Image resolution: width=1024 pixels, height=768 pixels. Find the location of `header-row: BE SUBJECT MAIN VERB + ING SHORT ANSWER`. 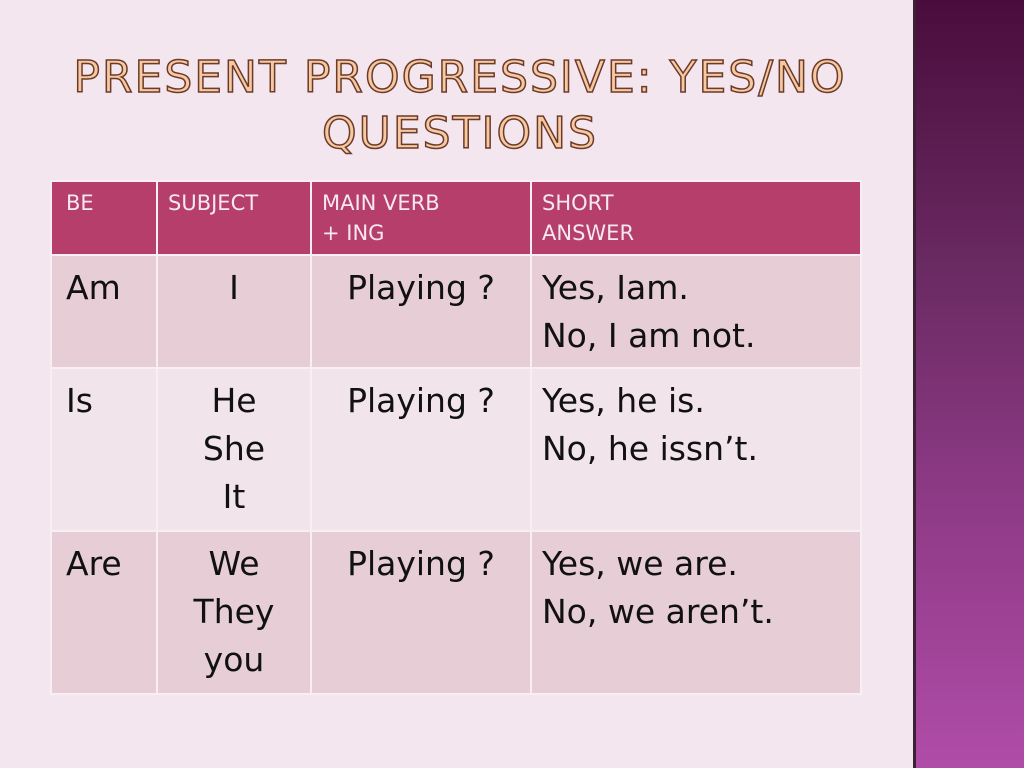

header-row: BE SUBJECT MAIN VERB + ING SHORT ANSWER is located at coordinates (456, 218).